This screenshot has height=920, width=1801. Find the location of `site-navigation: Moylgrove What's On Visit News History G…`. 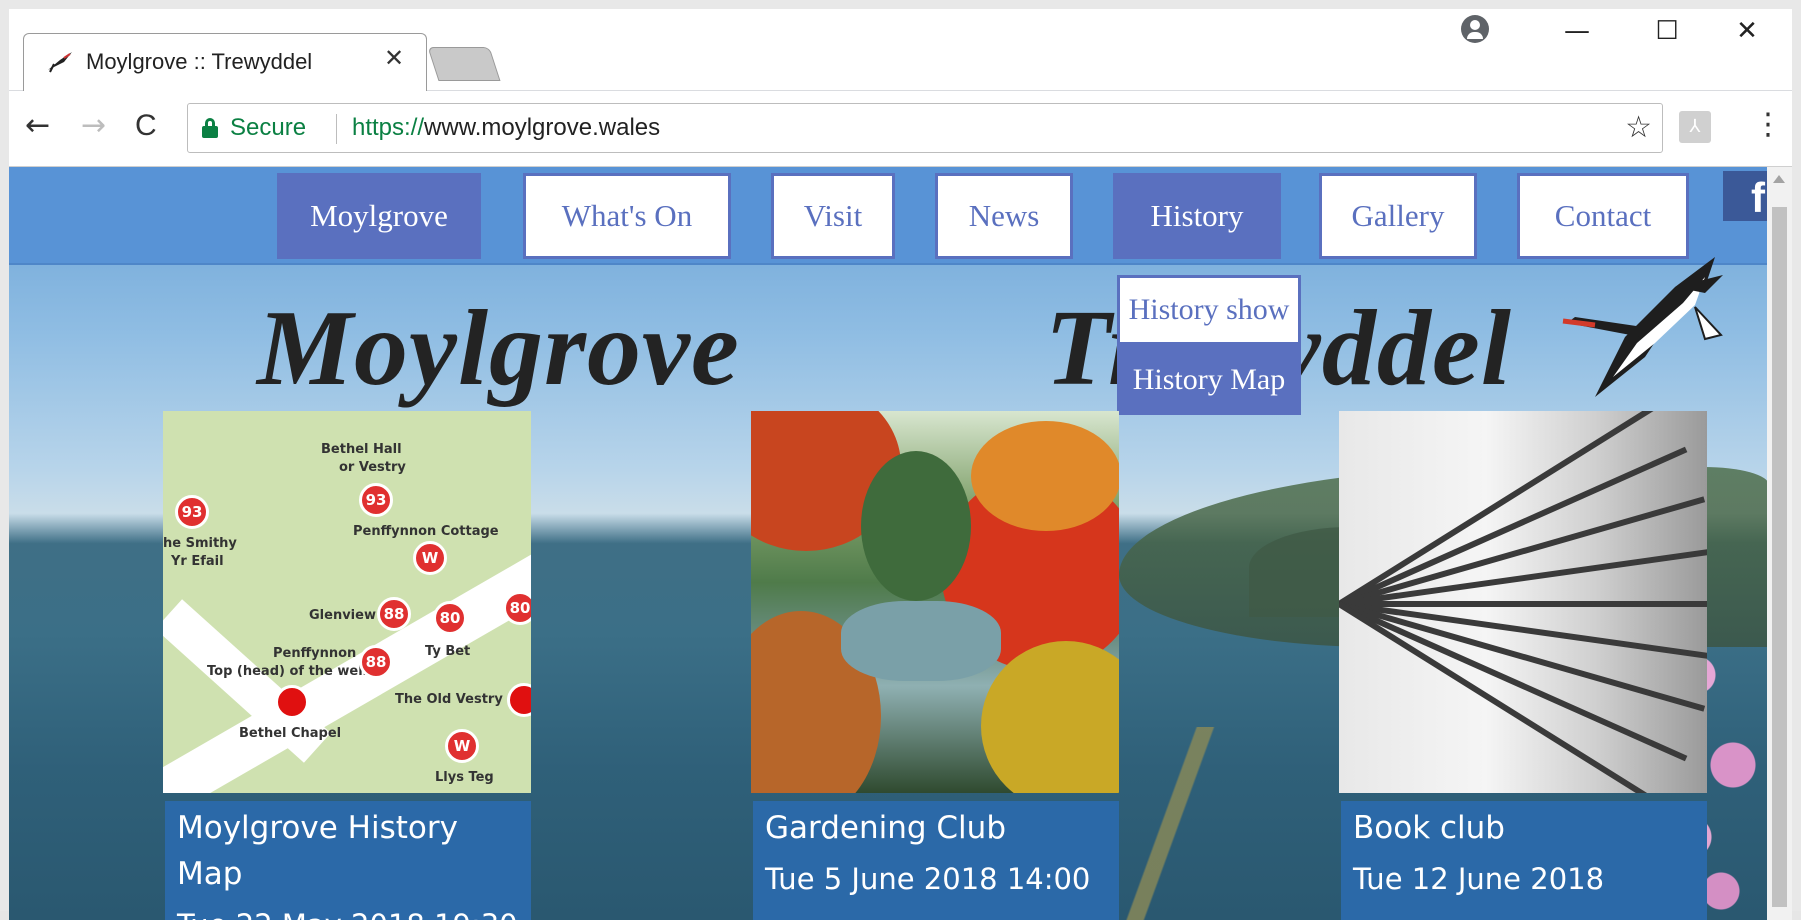

site-navigation: Moylgrove What's On Visit News History G… is located at coordinates (888, 216).